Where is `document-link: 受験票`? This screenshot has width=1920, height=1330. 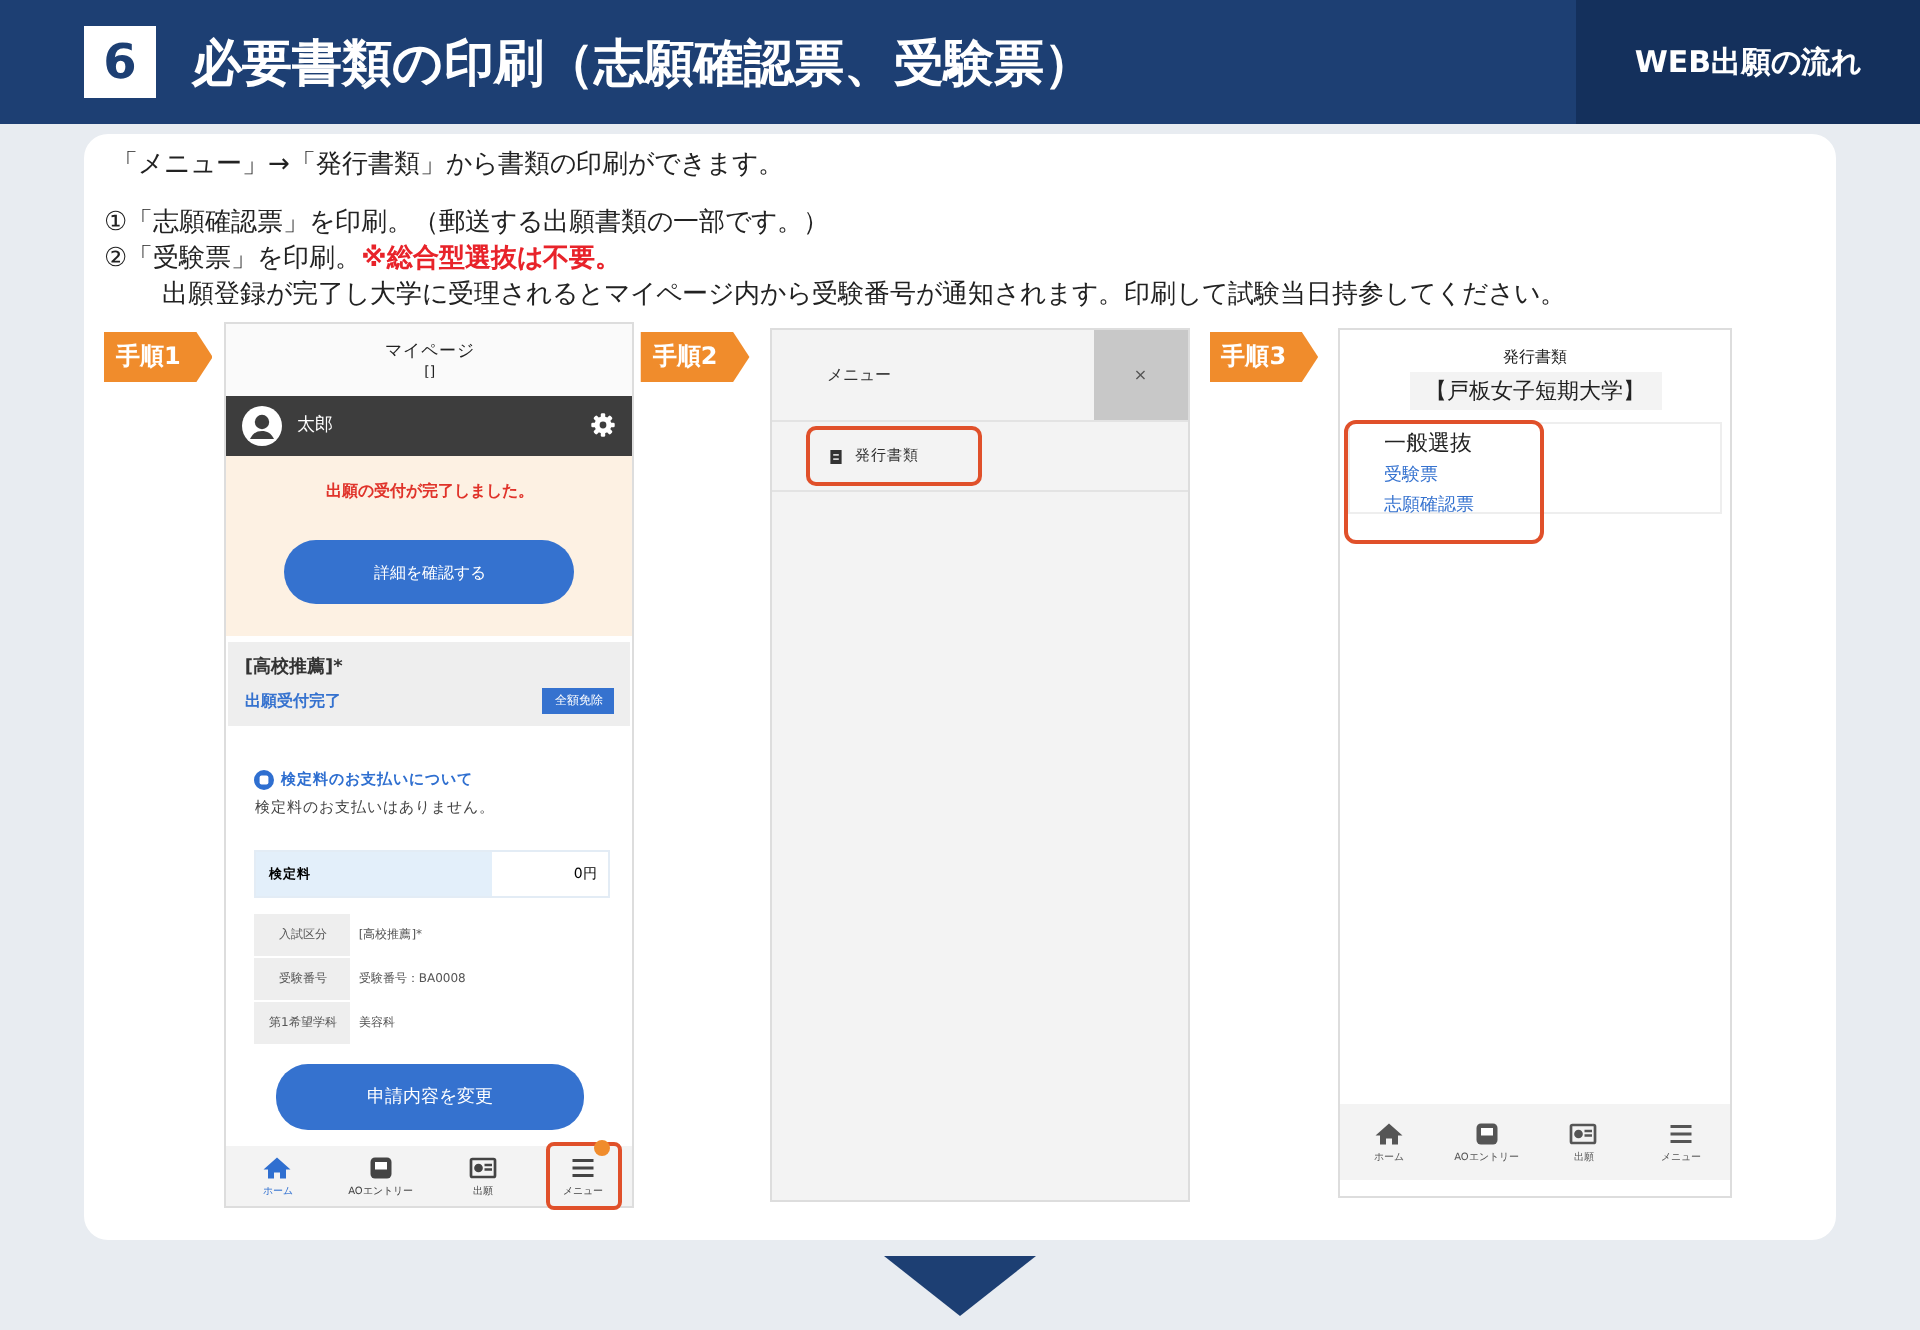 document-link: 受験票 is located at coordinates (1462, 475).